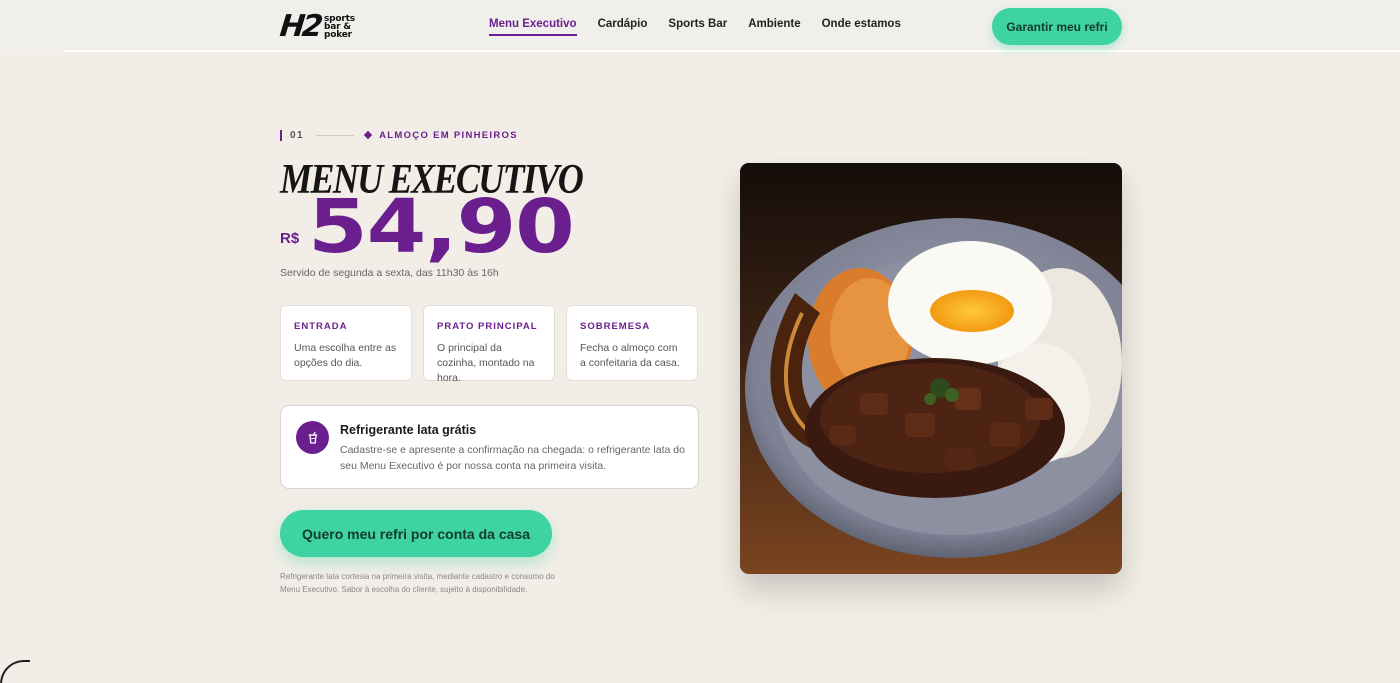 The image size is (1400, 683). What do you see at coordinates (623, 27) in the screenshot?
I see `nav-item-cardapio: Cardápio` at bounding box center [623, 27].